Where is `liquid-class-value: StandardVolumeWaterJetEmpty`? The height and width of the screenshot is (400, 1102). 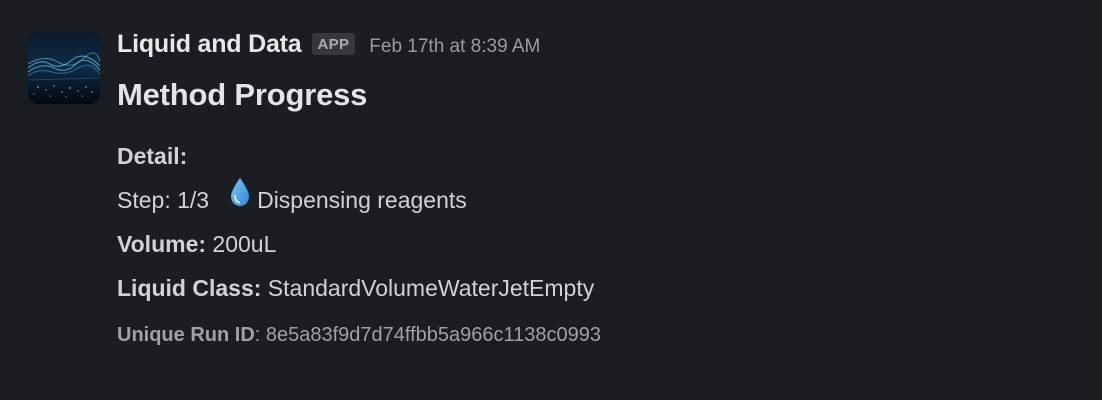
liquid-class-value: StandardVolumeWaterJetEmpty is located at coordinates (431, 288).